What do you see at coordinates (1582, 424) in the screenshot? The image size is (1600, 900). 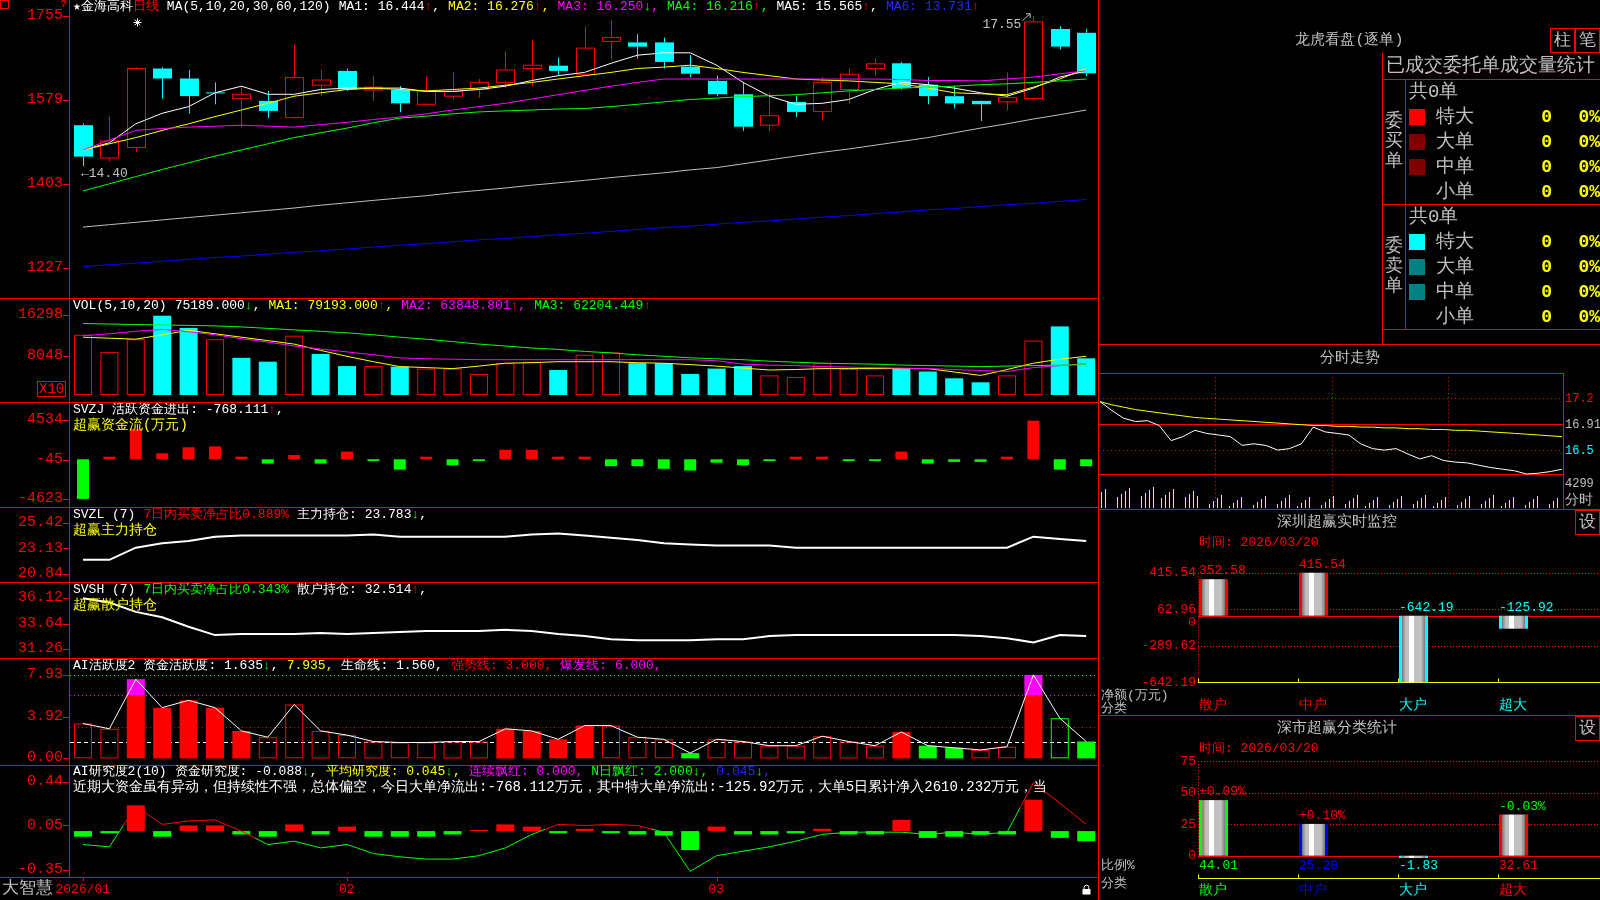 I see `price-label: 16.91` at bounding box center [1582, 424].